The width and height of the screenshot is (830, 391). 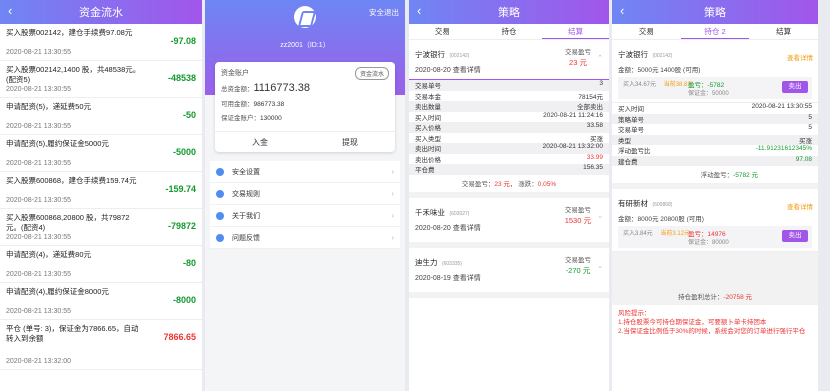 What do you see at coordinates (509, 95) in the screenshot?
I see `detail-row: 交易本金 78154元` at bounding box center [509, 95].